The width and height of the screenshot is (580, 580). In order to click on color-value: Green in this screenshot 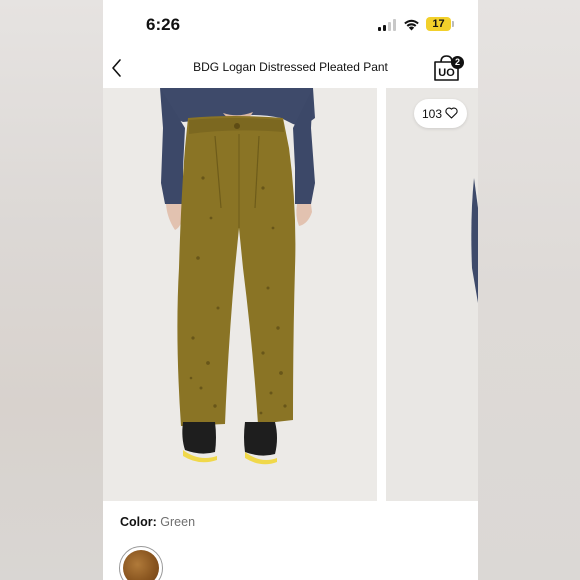, I will do `click(178, 522)`.